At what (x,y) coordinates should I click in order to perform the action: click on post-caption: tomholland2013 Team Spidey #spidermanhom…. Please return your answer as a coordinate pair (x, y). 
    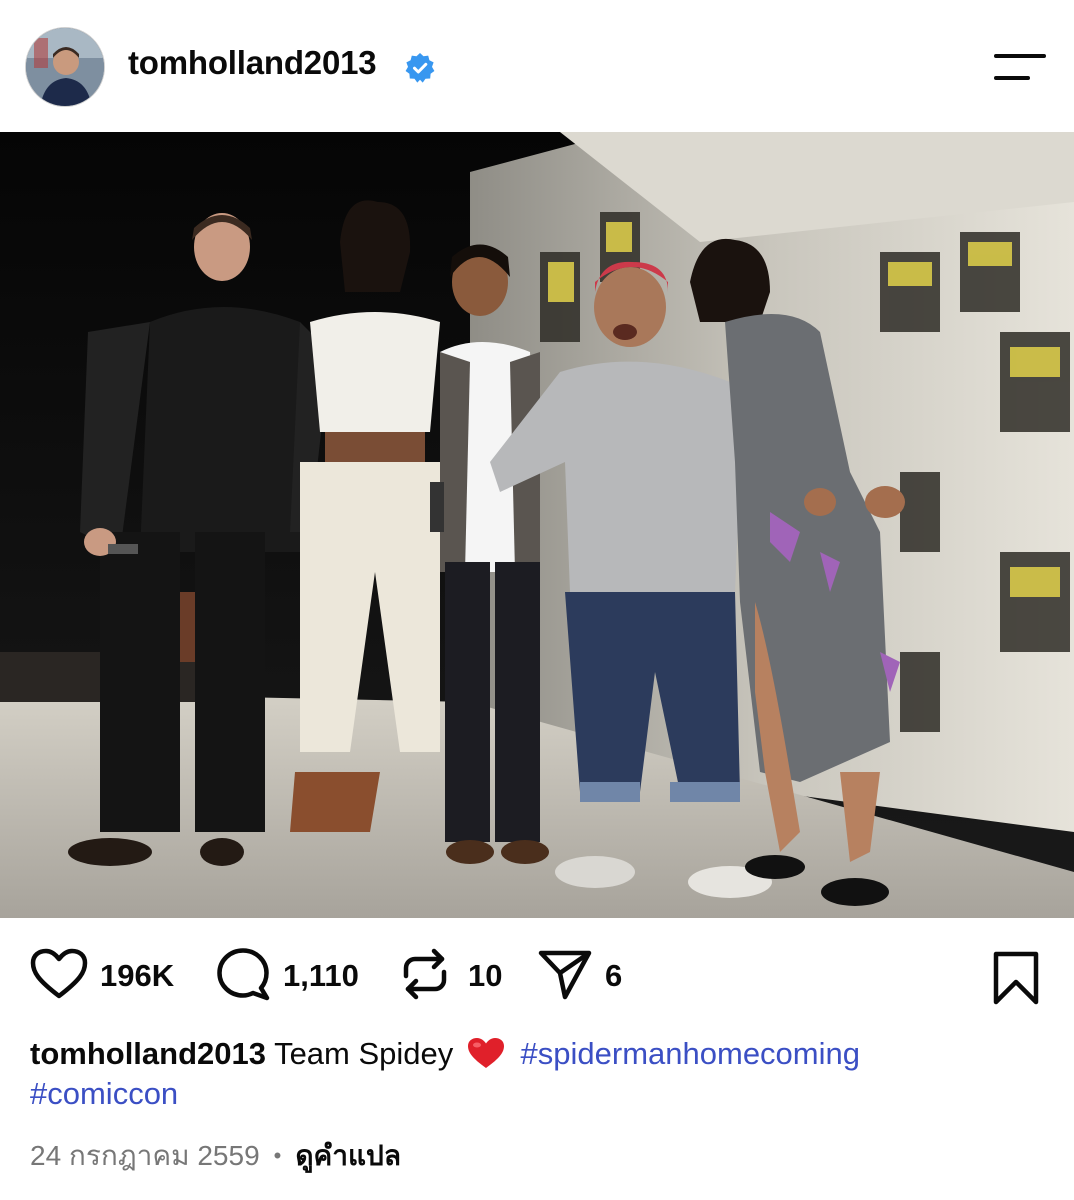
    Looking at the image, I should click on (535, 1074).